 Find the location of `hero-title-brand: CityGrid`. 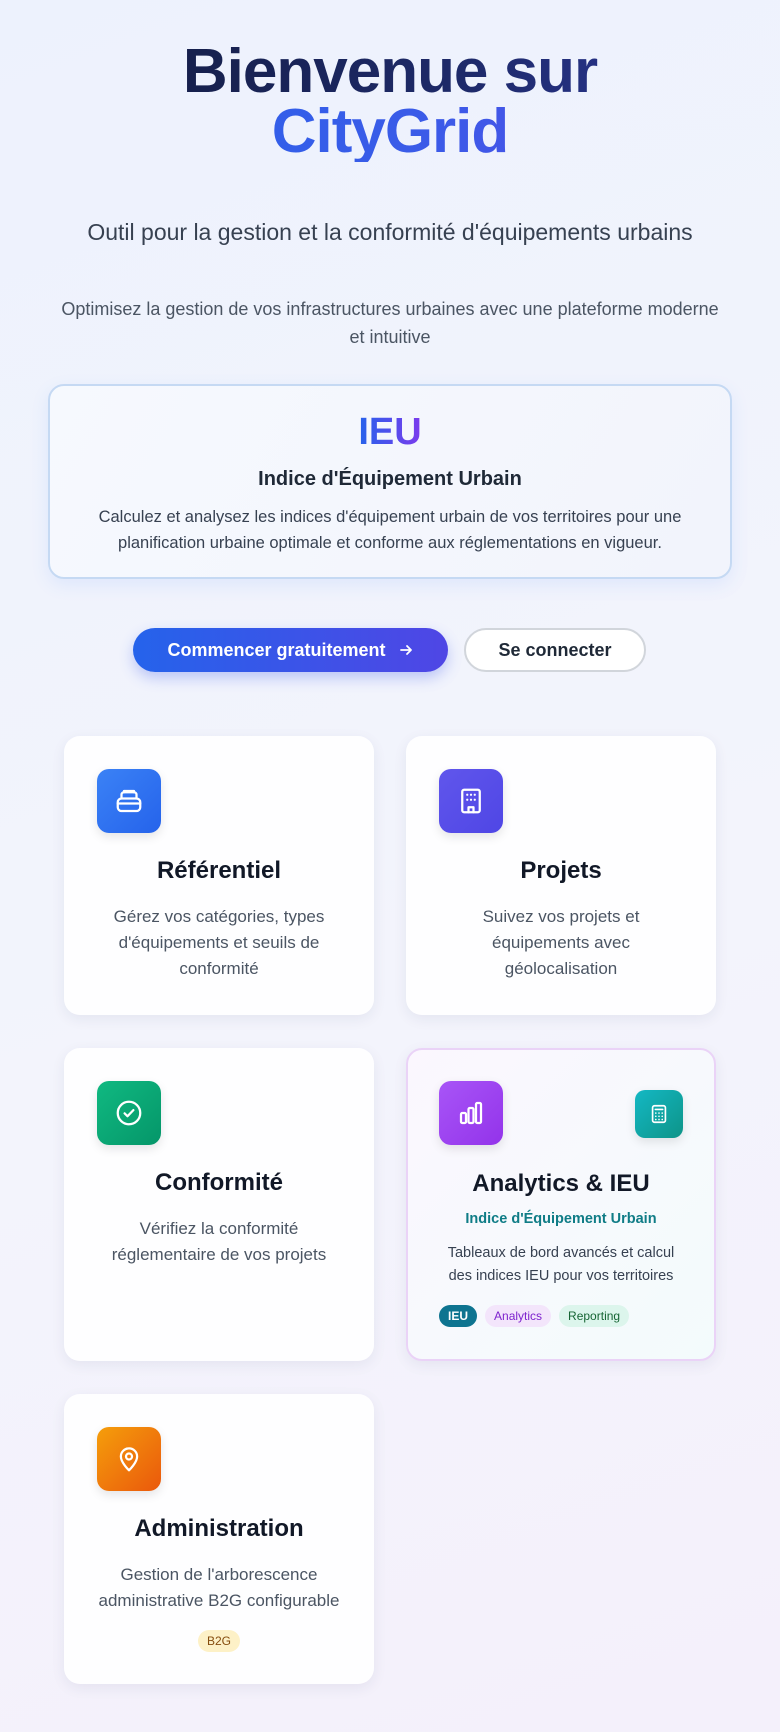

hero-title-brand: CityGrid is located at coordinates (390, 132).